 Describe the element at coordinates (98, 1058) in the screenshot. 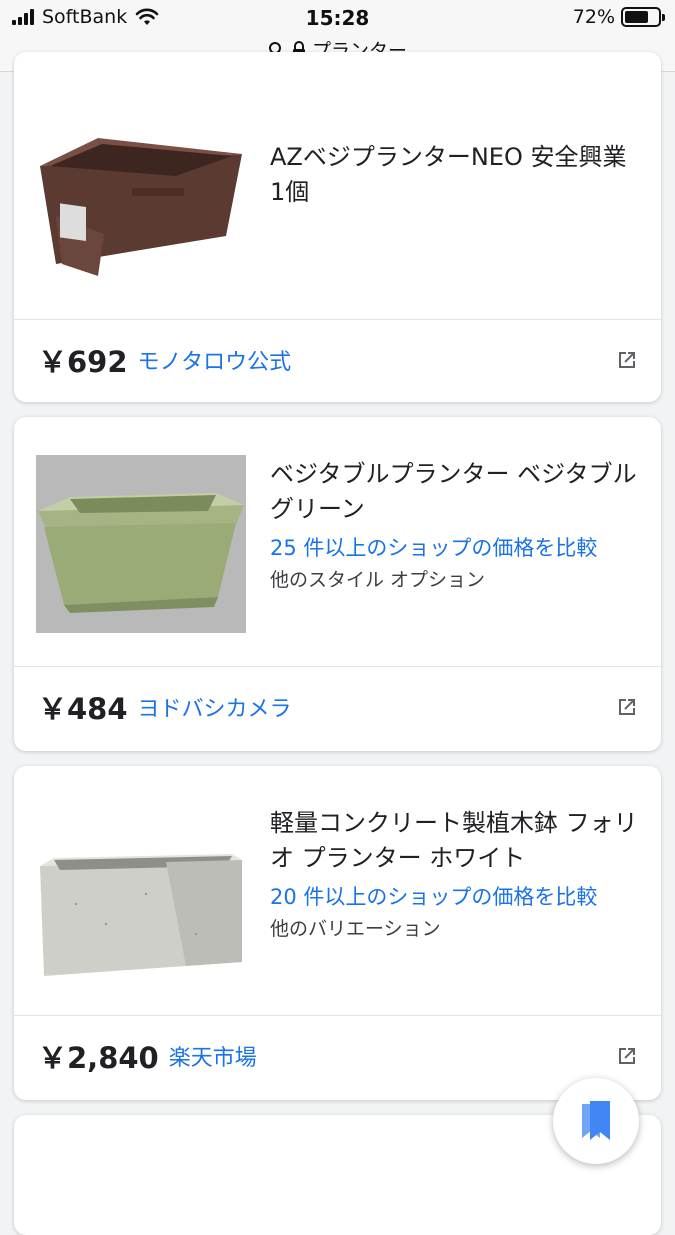

I see `product-price: ￥2,840` at that location.